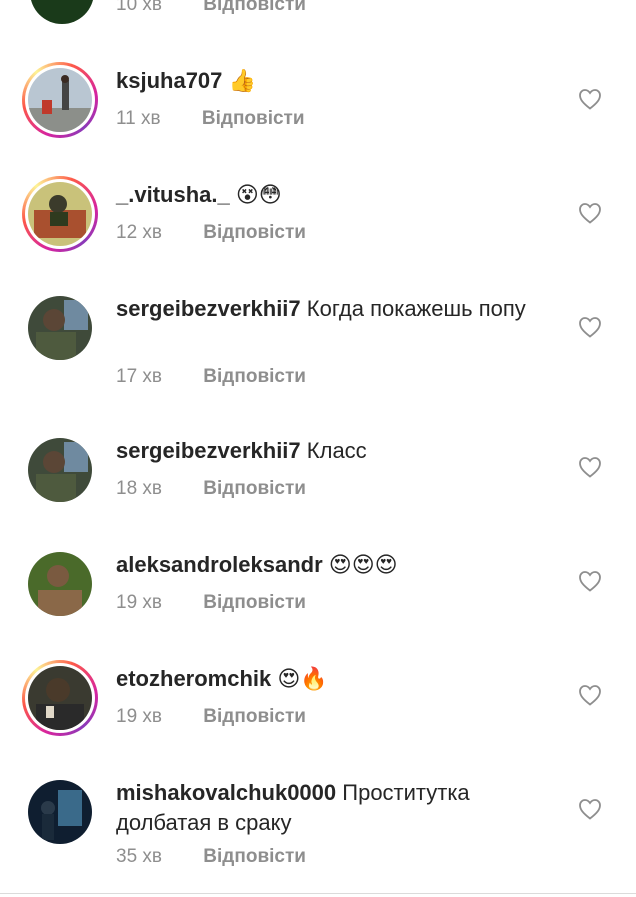 The width and height of the screenshot is (636, 897). Describe the element at coordinates (138, 118) in the screenshot. I see `comment-time: 11 хв` at that location.